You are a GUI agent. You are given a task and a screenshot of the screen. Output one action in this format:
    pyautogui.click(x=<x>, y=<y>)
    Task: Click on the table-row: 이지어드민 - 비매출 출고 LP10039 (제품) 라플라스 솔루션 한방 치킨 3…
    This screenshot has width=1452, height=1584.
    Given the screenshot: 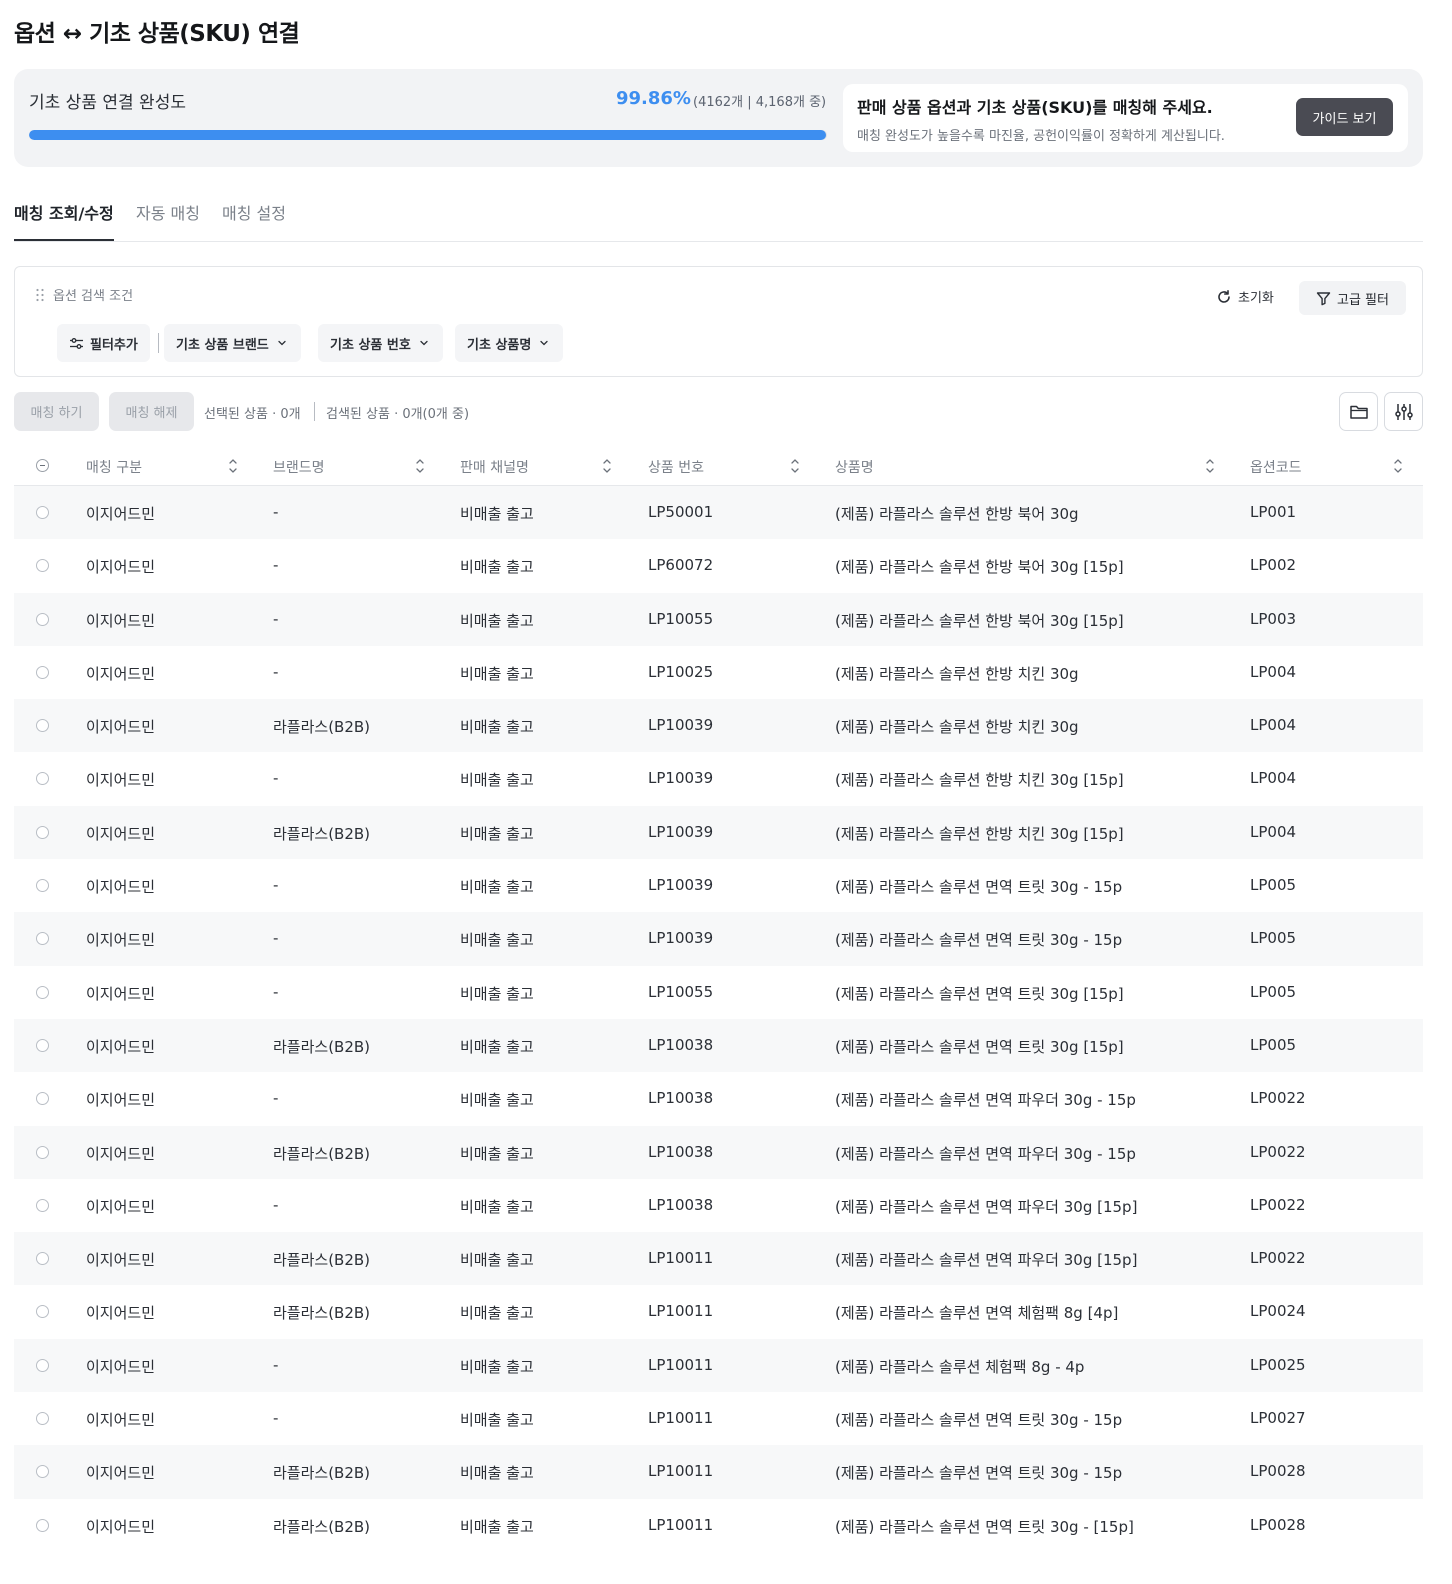 What is the action you would take?
    pyautogui.click(x=718, y=778)
    